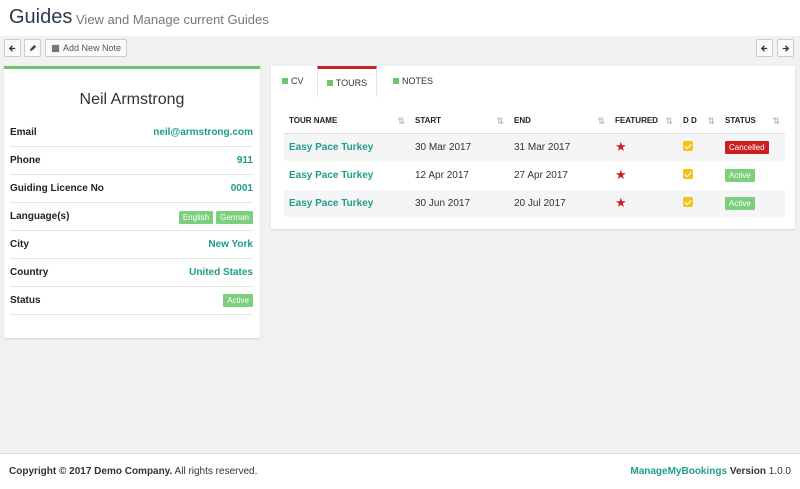  Describe the element at coordinates (244, 160) in the screenshot. I see `phone-value: 911` at that location.